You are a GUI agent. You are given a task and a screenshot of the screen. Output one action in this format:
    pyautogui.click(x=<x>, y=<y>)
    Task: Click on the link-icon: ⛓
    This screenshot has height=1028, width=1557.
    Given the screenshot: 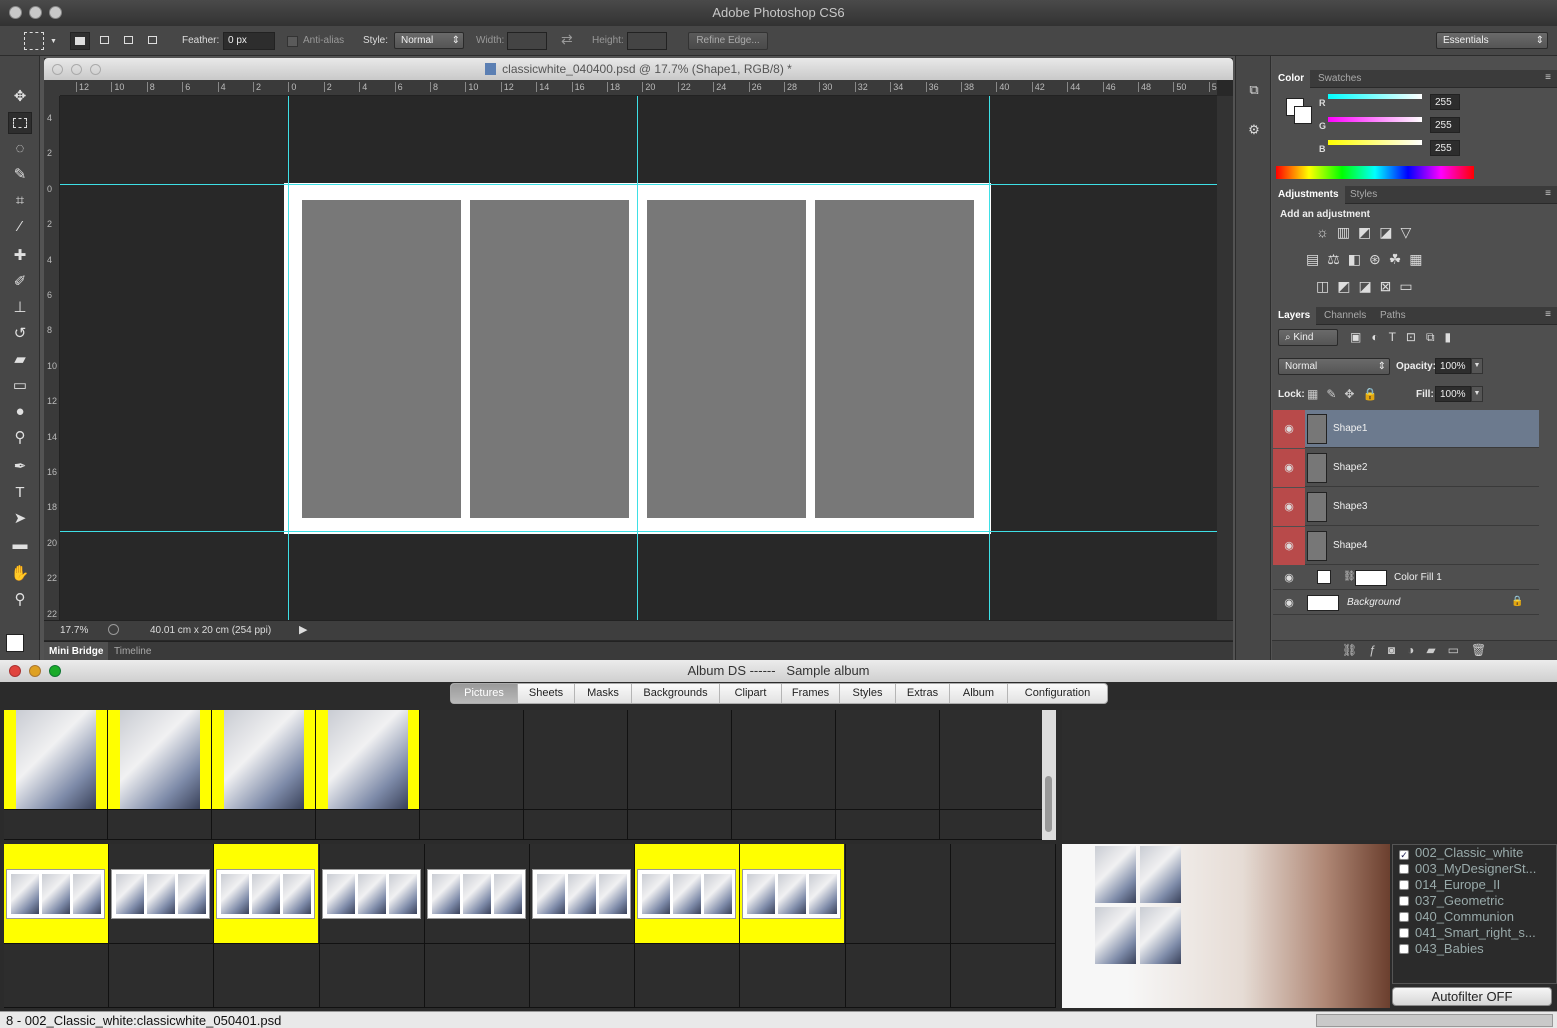 What is the action you would take?
    pyautogui.click(x=1349, y=576)
    